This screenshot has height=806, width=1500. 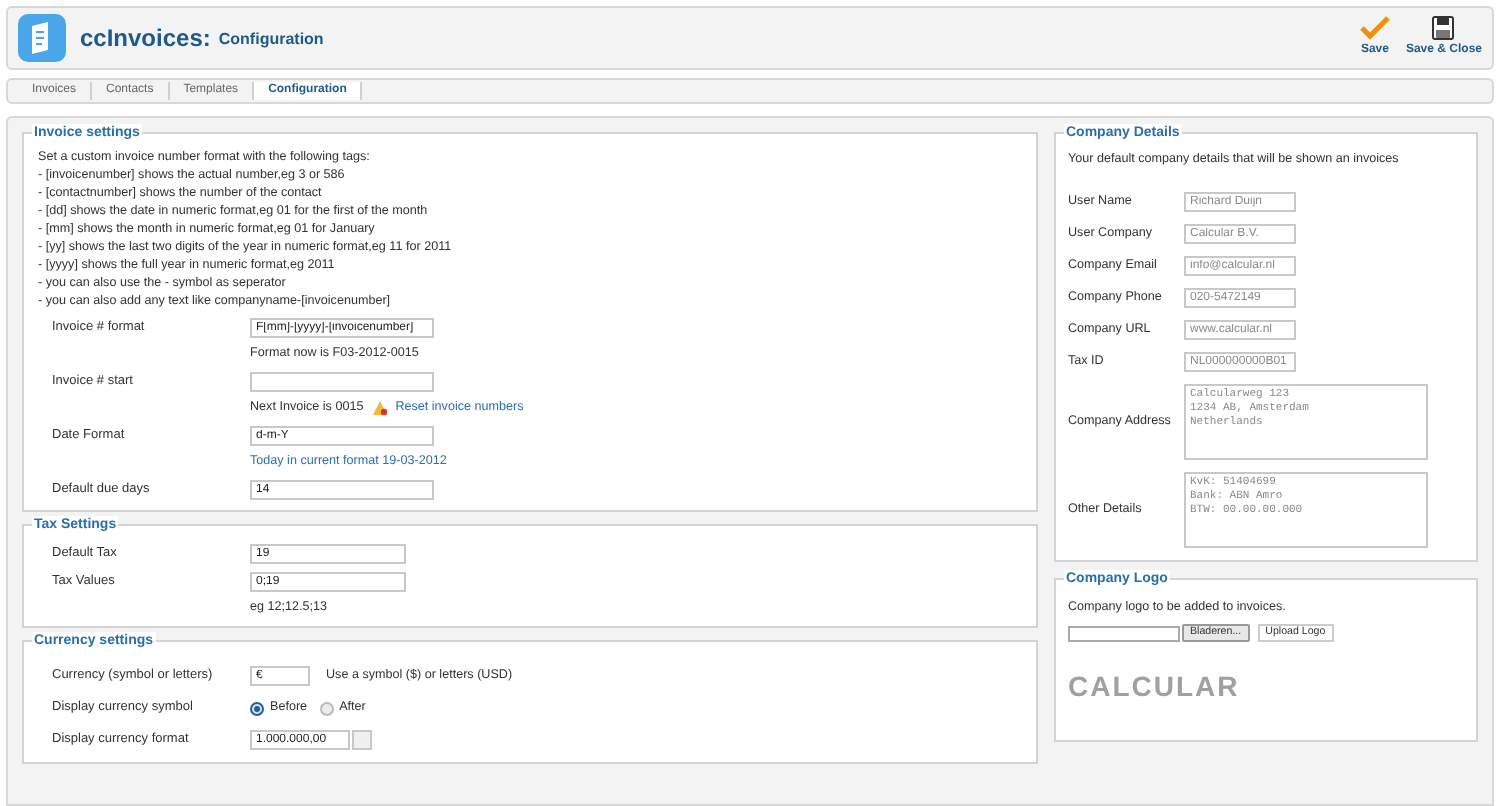 I want to click on app-logo-icon, so click(x=42, y=38).